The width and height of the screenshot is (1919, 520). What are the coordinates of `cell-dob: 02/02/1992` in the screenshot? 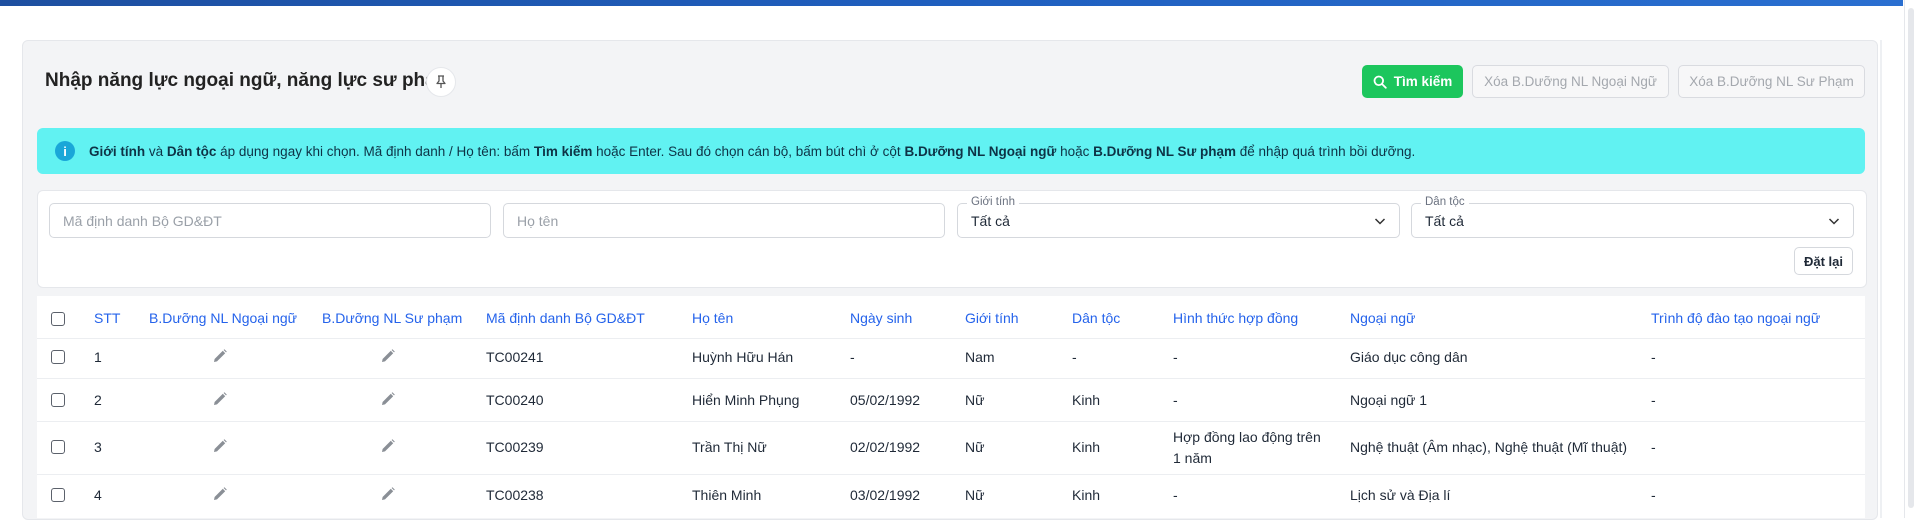 It's located at (885, 447).